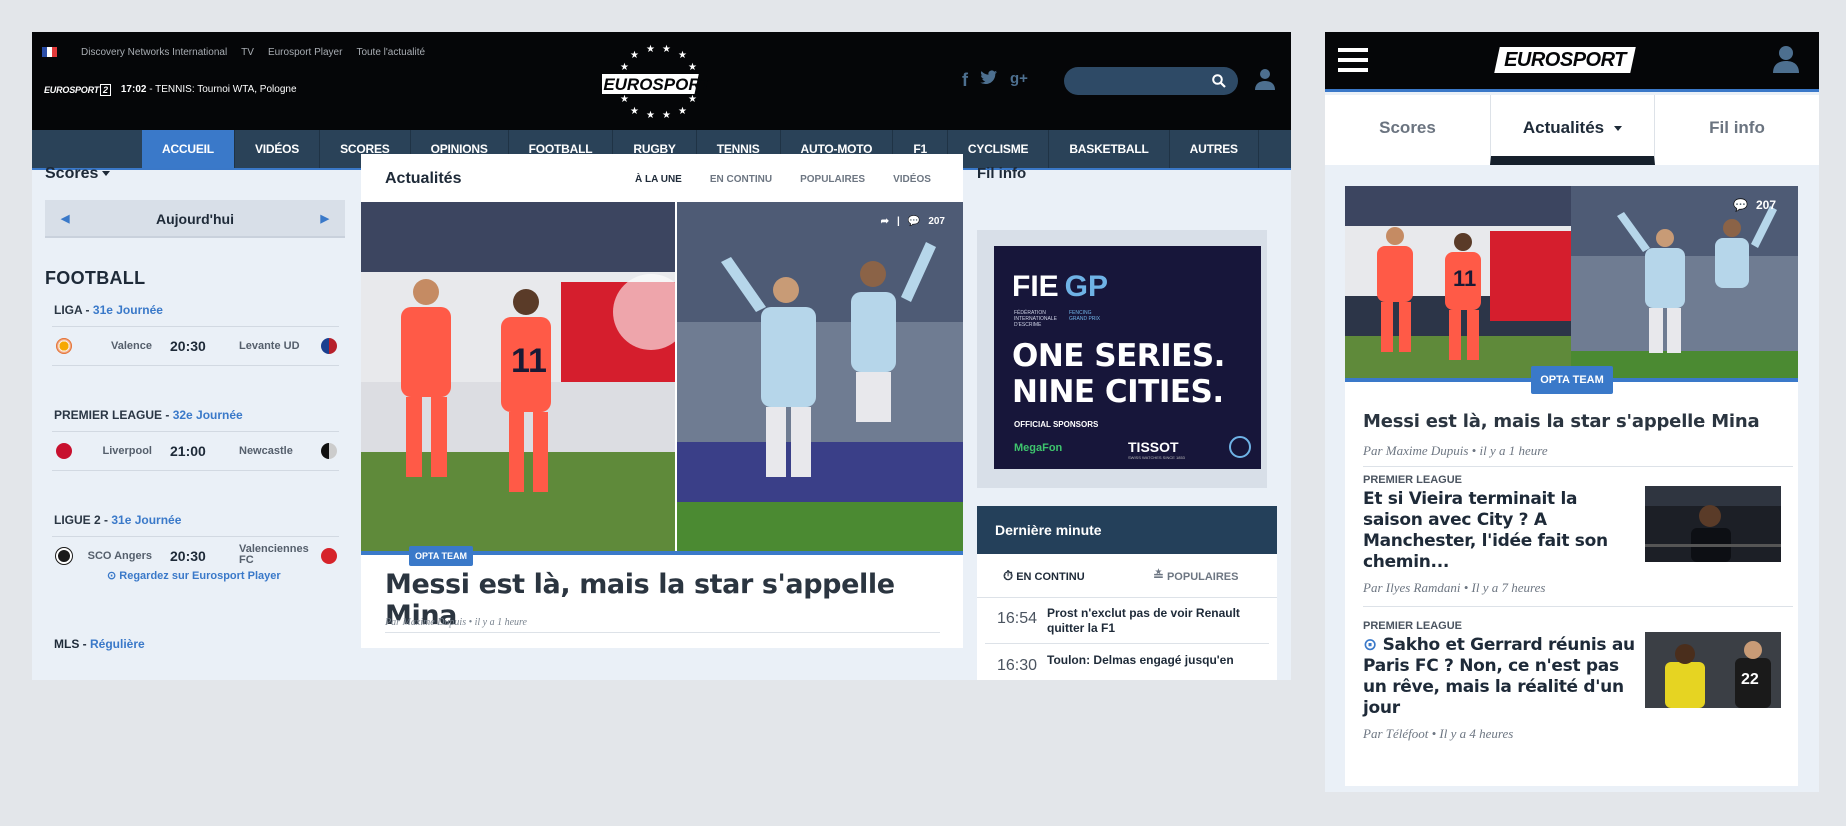 The height and width of the screenshot is (826, 1846). What do you see at coordinates (936, 221) in the screenshot?
I see `comment-count: 207` at bounding box center [936, 221].